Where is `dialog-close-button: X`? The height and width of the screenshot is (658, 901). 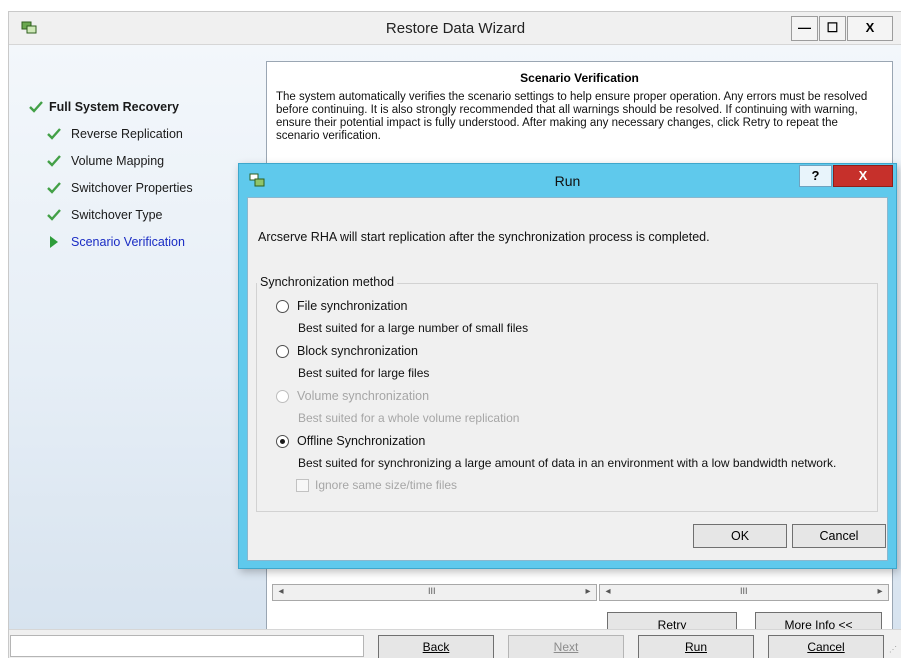 dialog-close-button: X is located at coordinates (863, 176).